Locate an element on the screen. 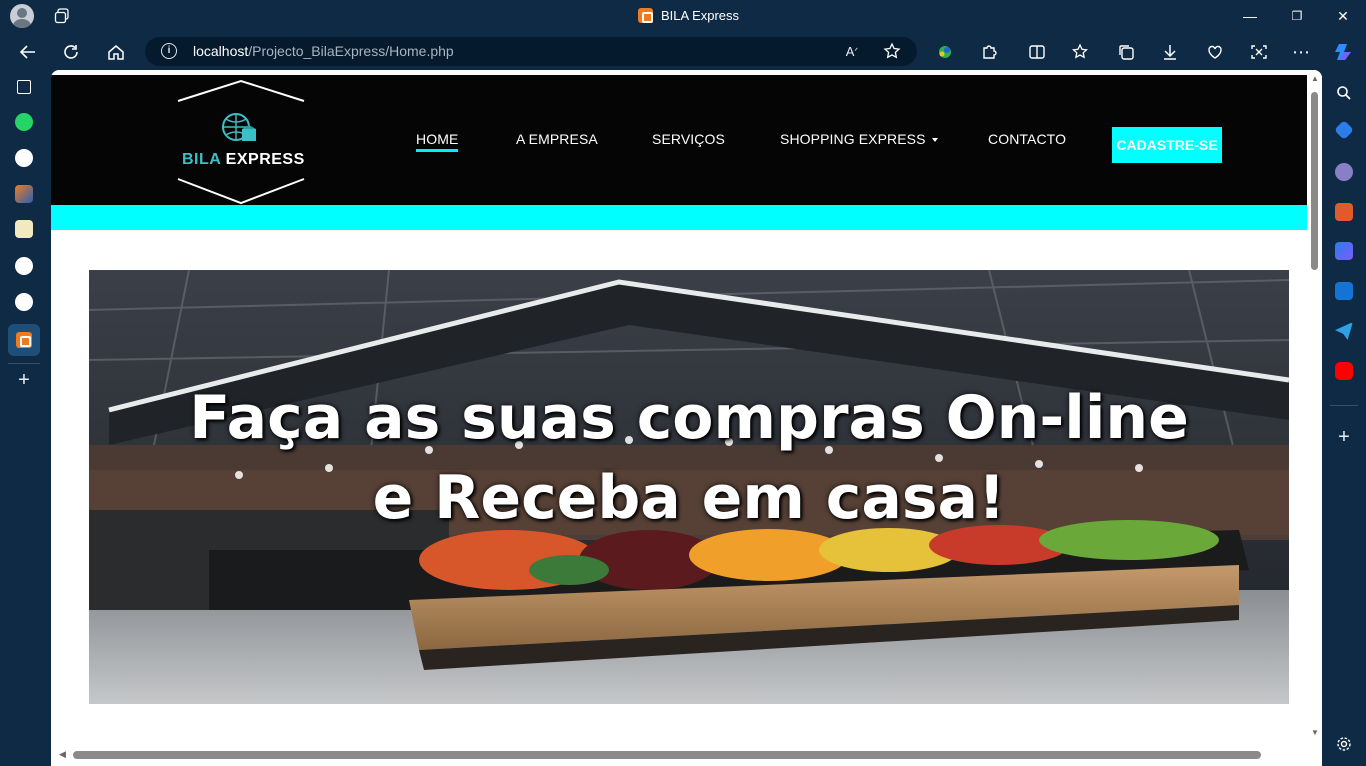 The width and height of the screenshot is (1366, 766). horizontal-scrollbar: ◀ is located at coordinates (679, 756).